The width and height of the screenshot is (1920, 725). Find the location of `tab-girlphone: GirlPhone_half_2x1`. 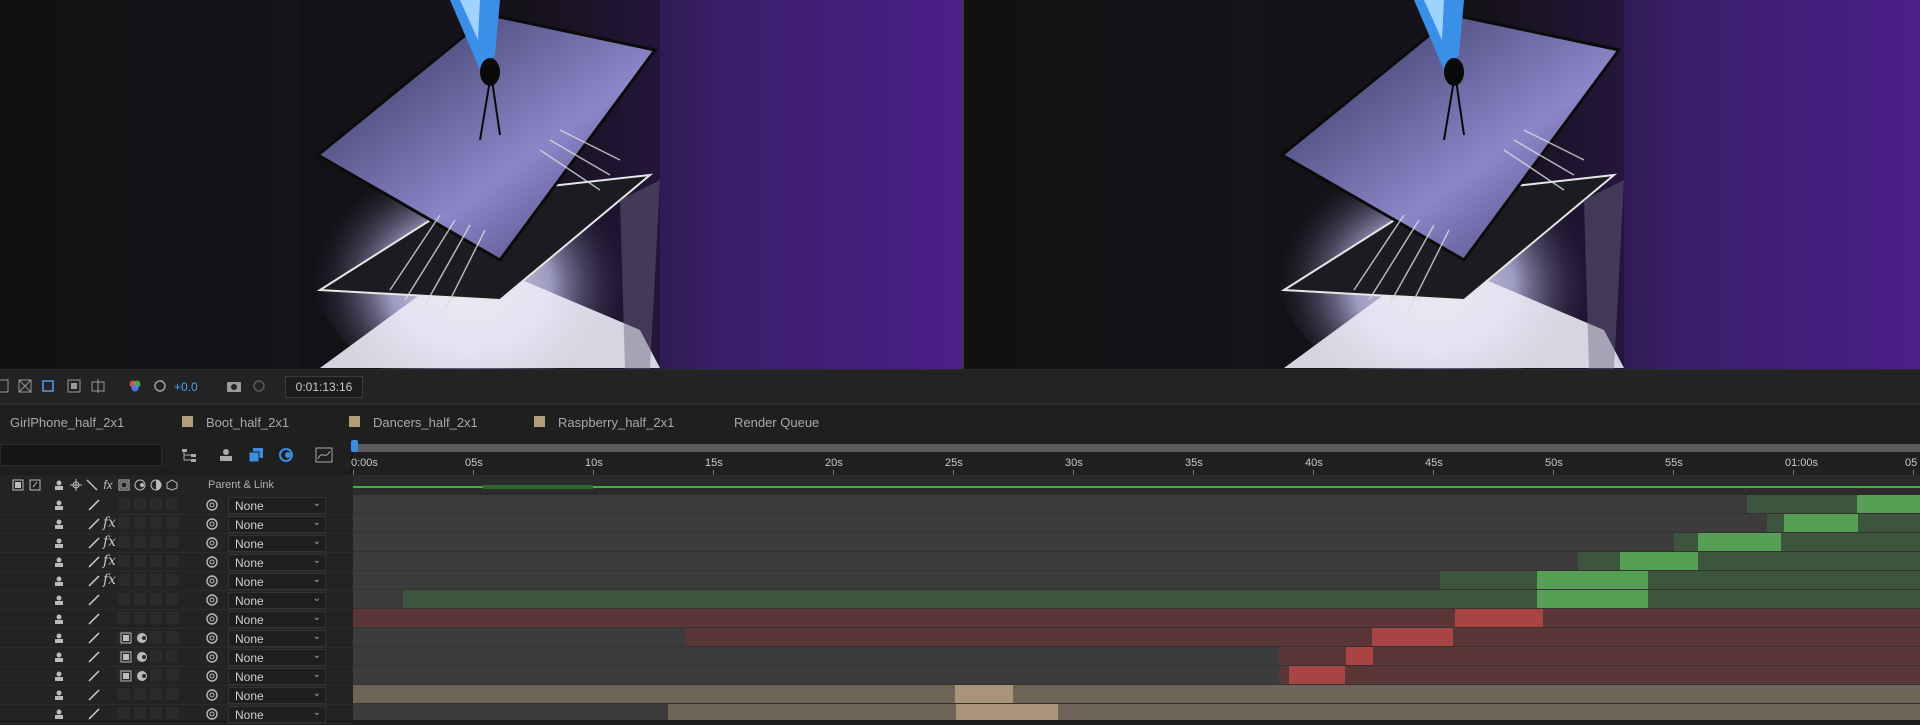

tab-girlphone: GirlPhone_half_2x1 is located at coordinates (67, 422).